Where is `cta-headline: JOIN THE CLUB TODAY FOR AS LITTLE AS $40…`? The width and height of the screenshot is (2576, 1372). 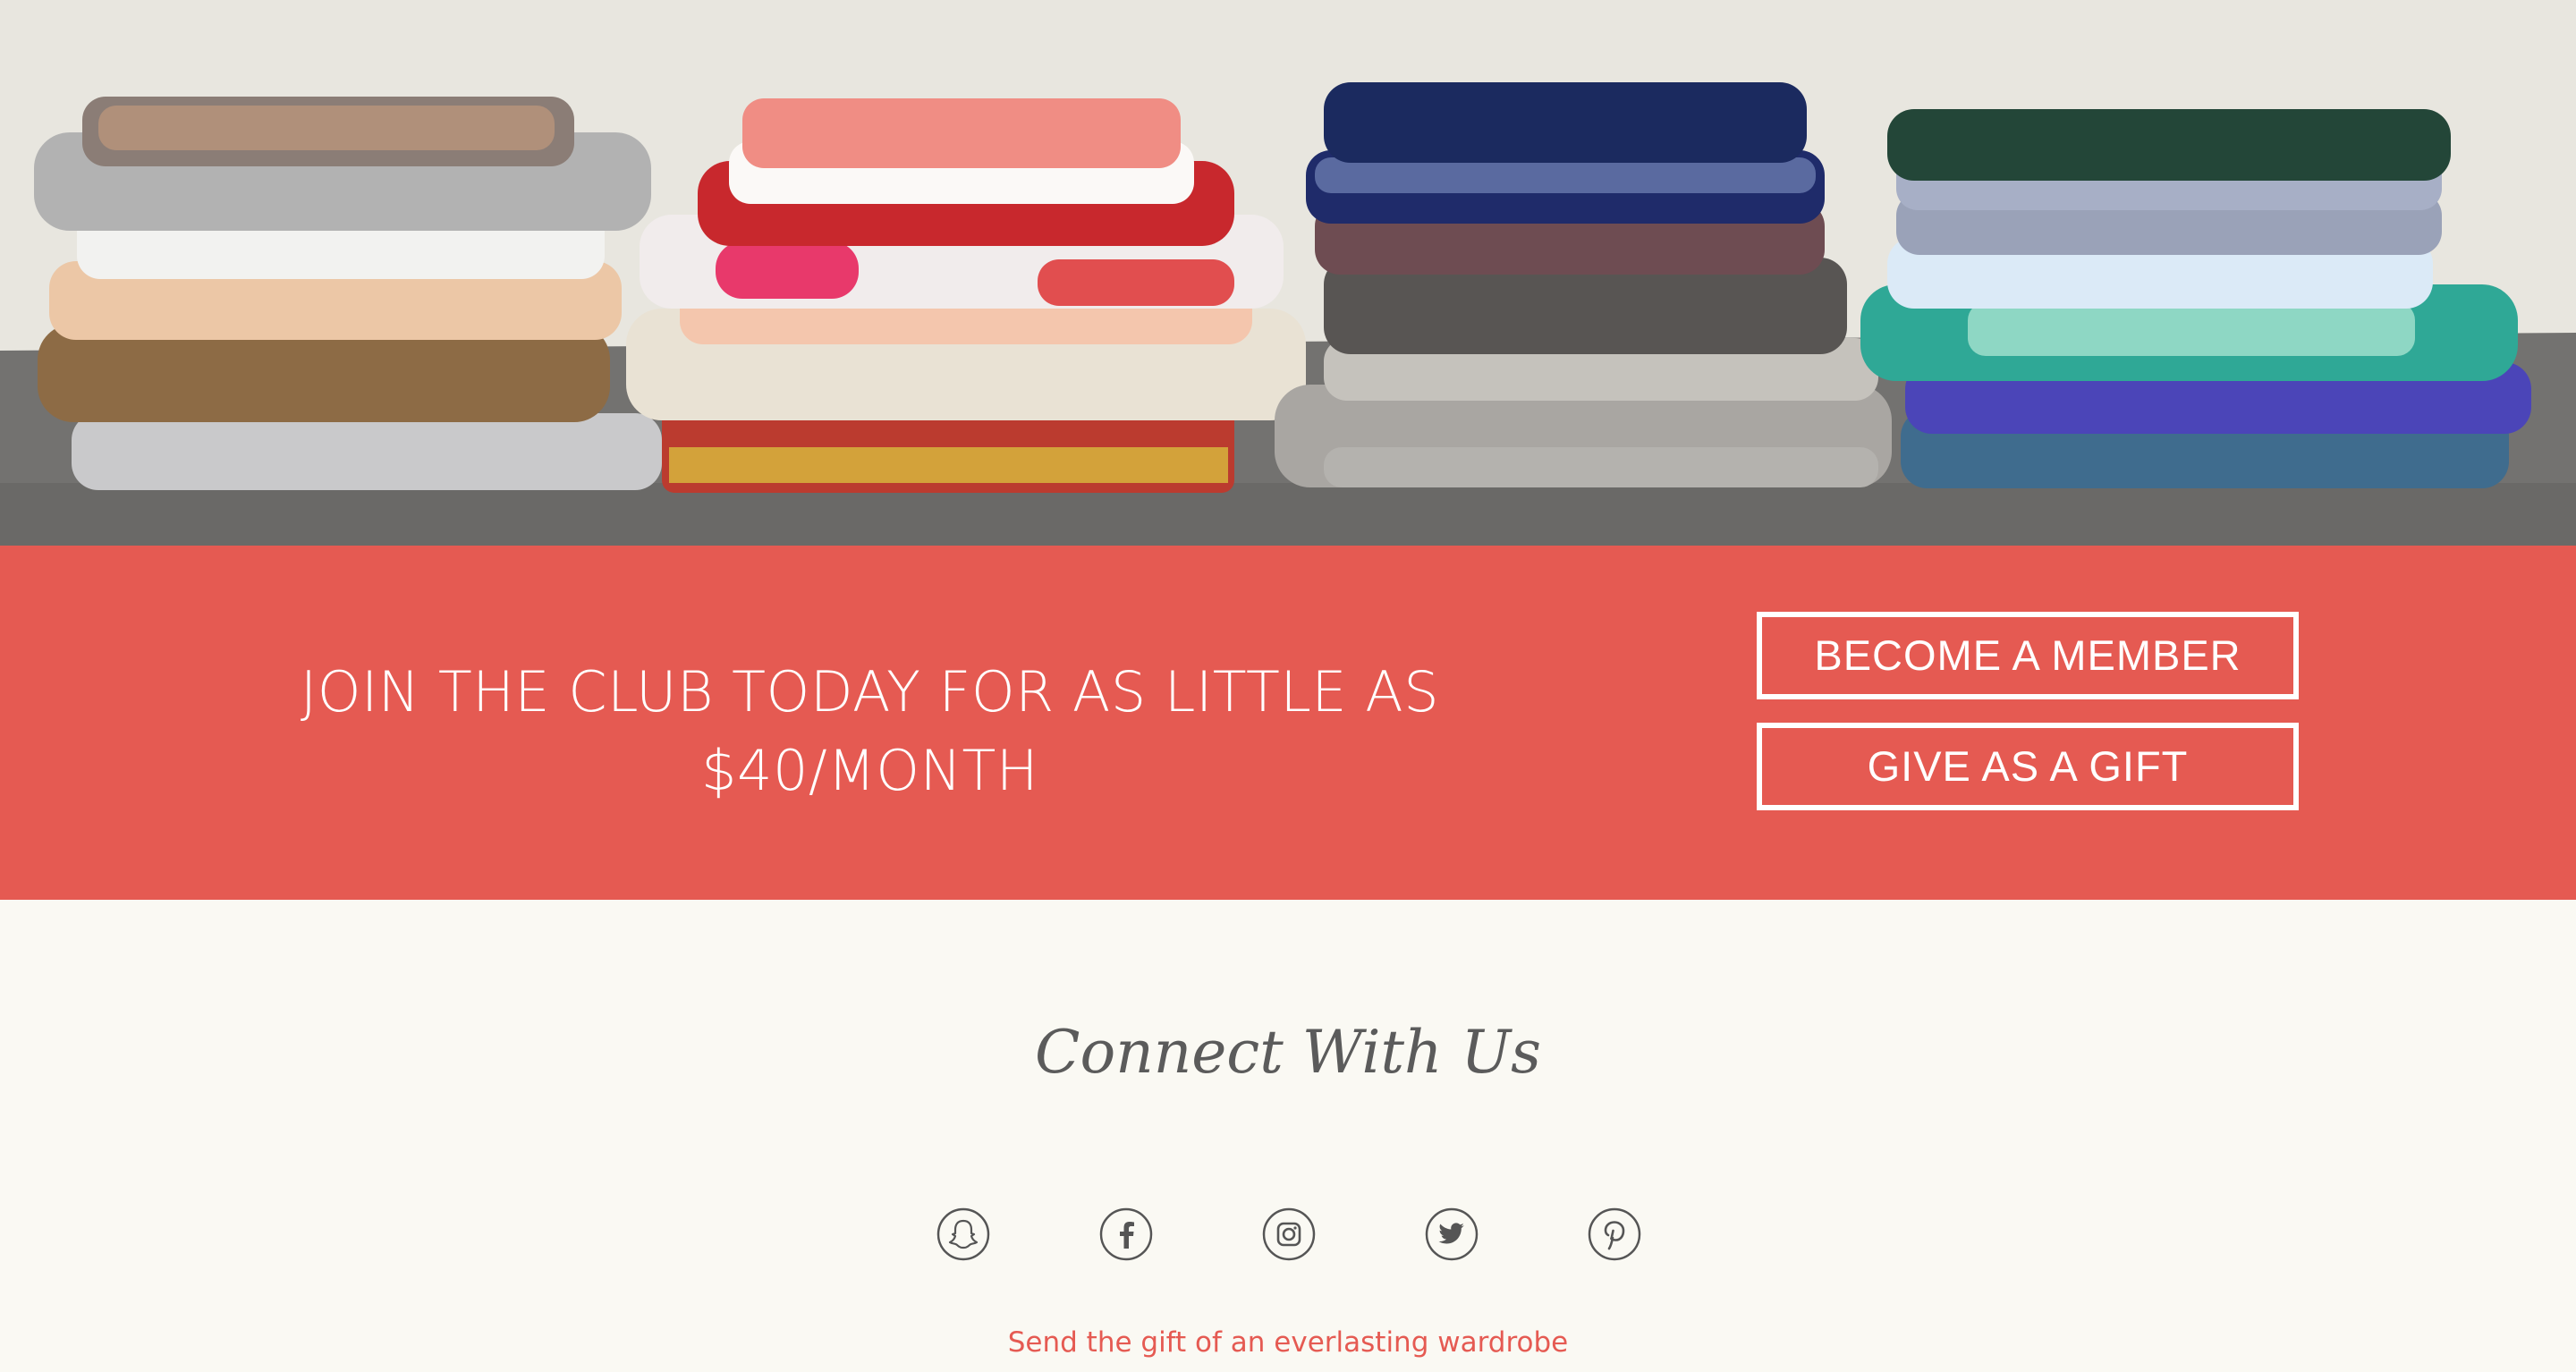 cta-headline: JOIN THE CLUB TODAY FOR AS LITTLE AS $40… is located at coordinates (869, 731).